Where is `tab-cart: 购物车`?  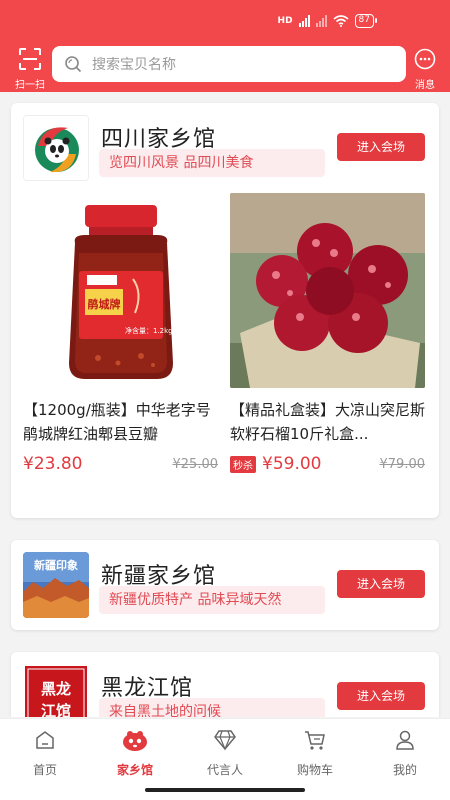
tab-cart: 购物车 is located at coordinates (315, 752).